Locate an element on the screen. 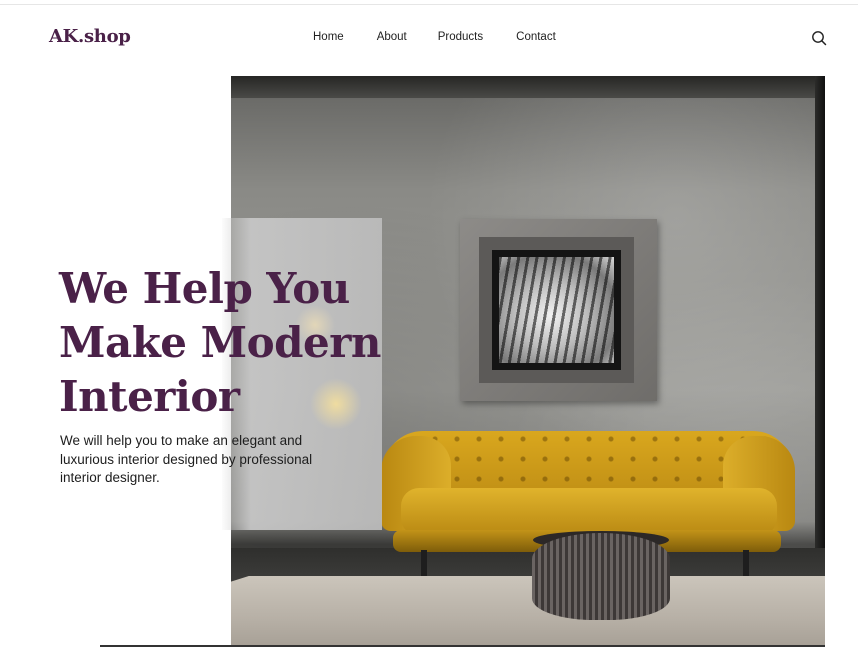  hero-title-line: Make Modern is located at coordinates (220, 342).